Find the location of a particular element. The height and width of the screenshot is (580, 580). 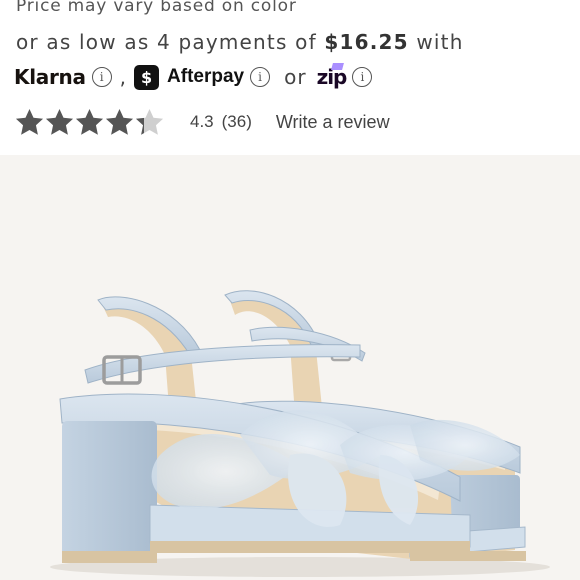

rating-row: 4.3 (36) Write a review is located at coordinates (202, 122).